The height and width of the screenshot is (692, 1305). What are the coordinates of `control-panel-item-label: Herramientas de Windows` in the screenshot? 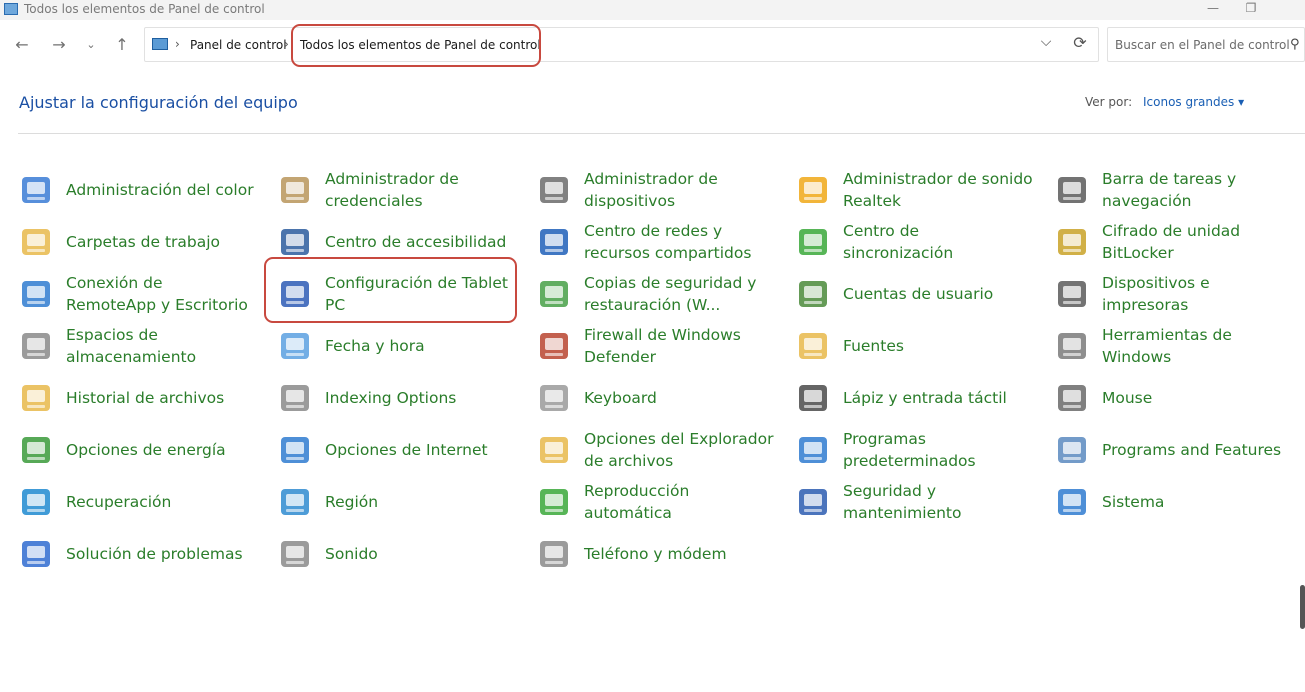 It's located at (1167, 346).